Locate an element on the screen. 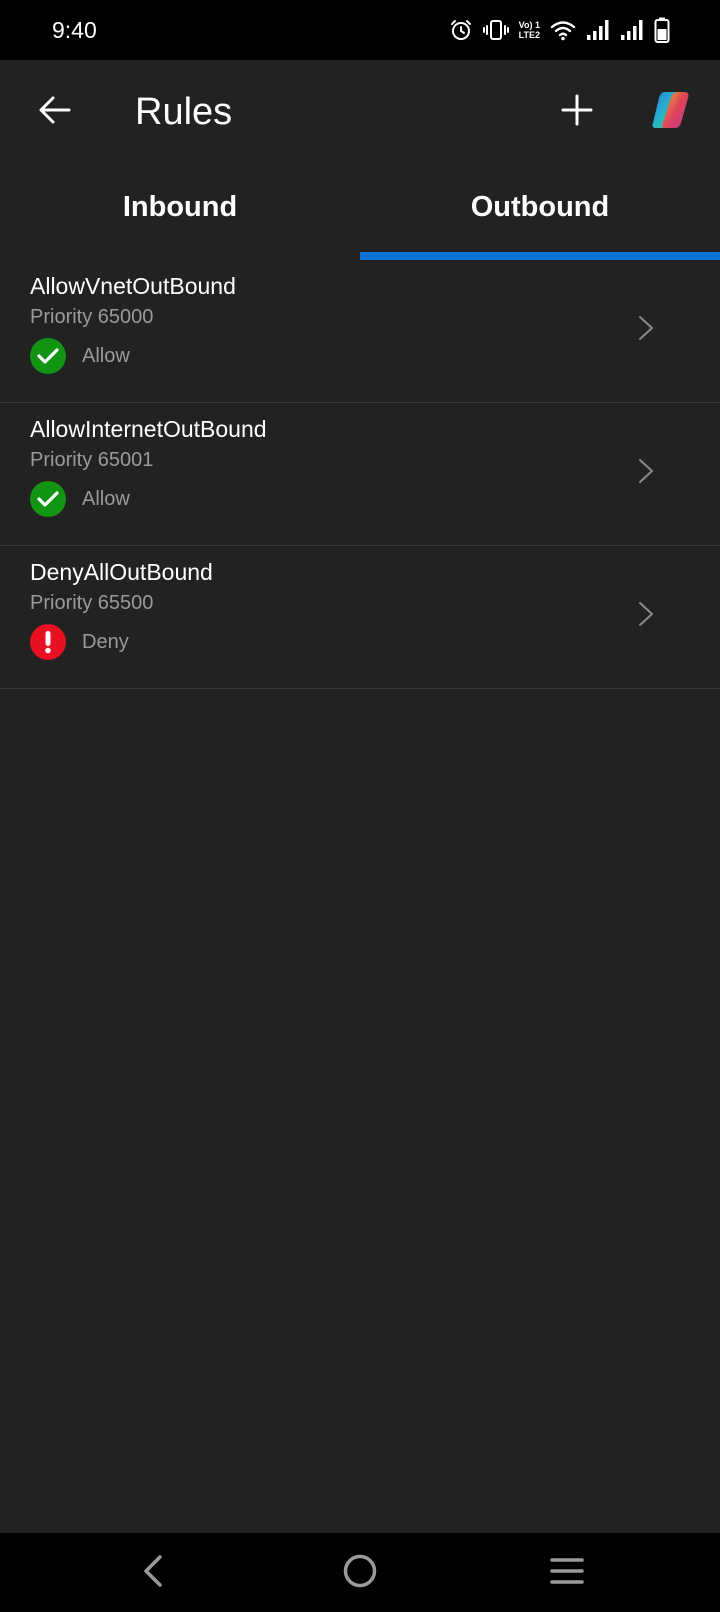 This screenshot has width=720, height=1612. vibrate-icon is located at coordinates (495, 30).